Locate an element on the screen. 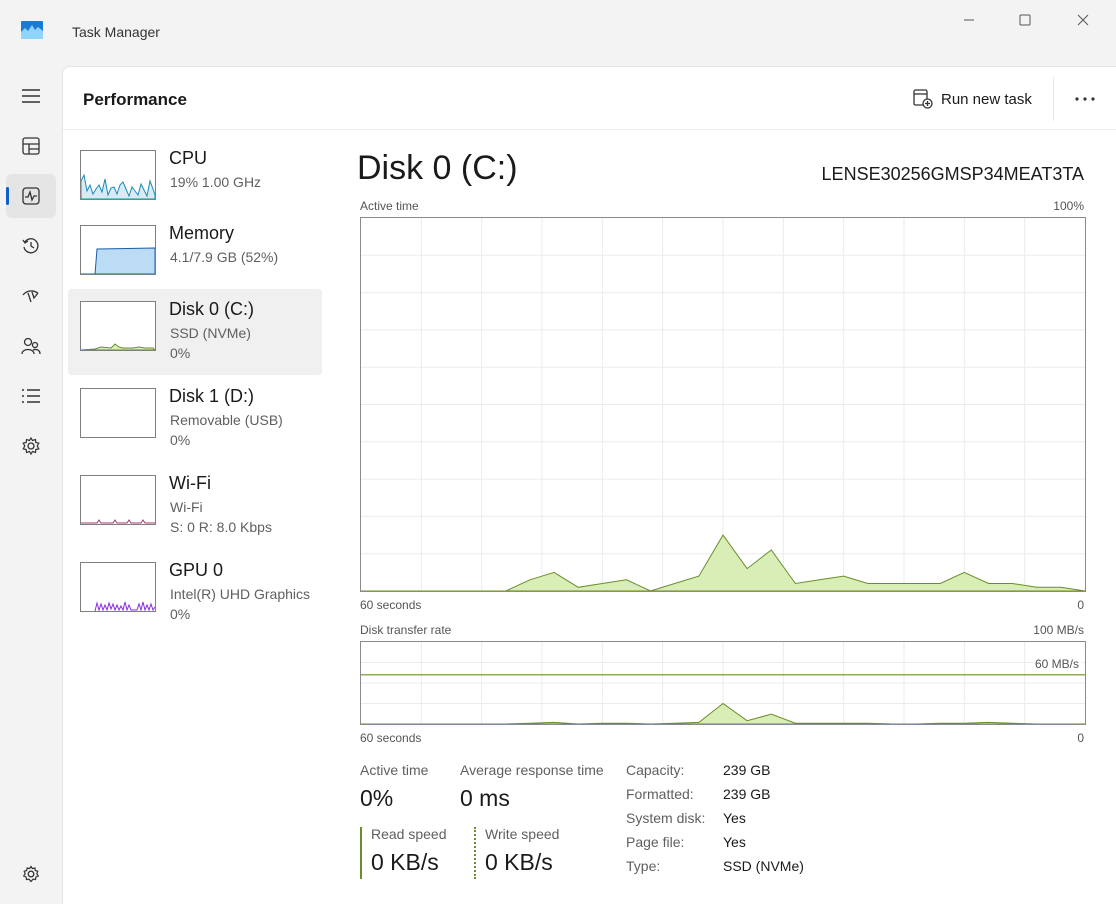  hamburger-icon is located at coordinates (31, 96).